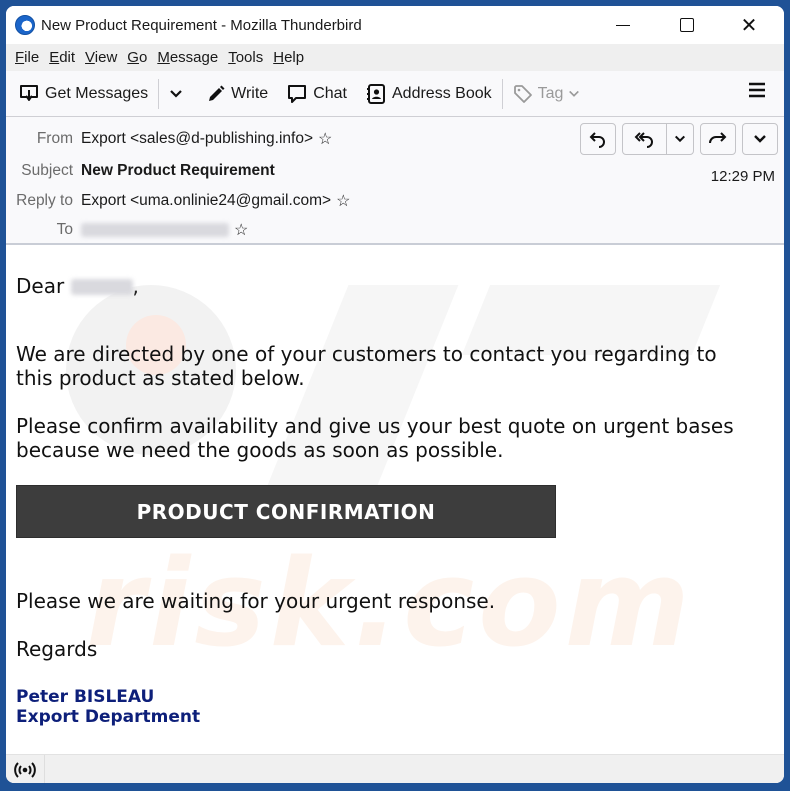  I want to click on regards: Regards, so click(57, 649).